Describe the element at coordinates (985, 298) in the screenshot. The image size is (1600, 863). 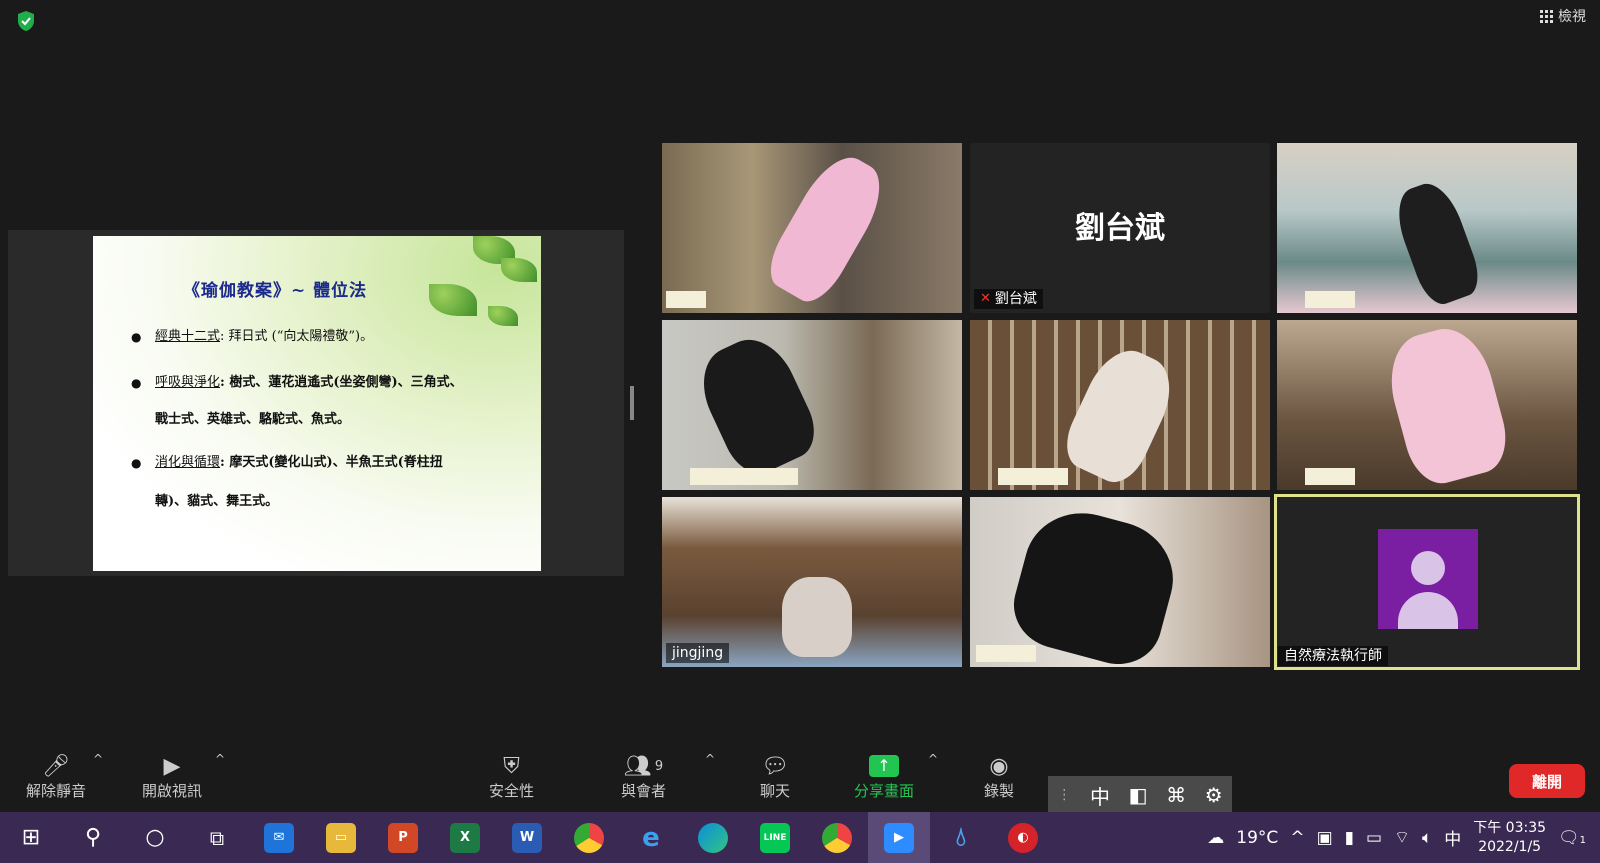
I see `muted-mic-icon: ✕` at that location.